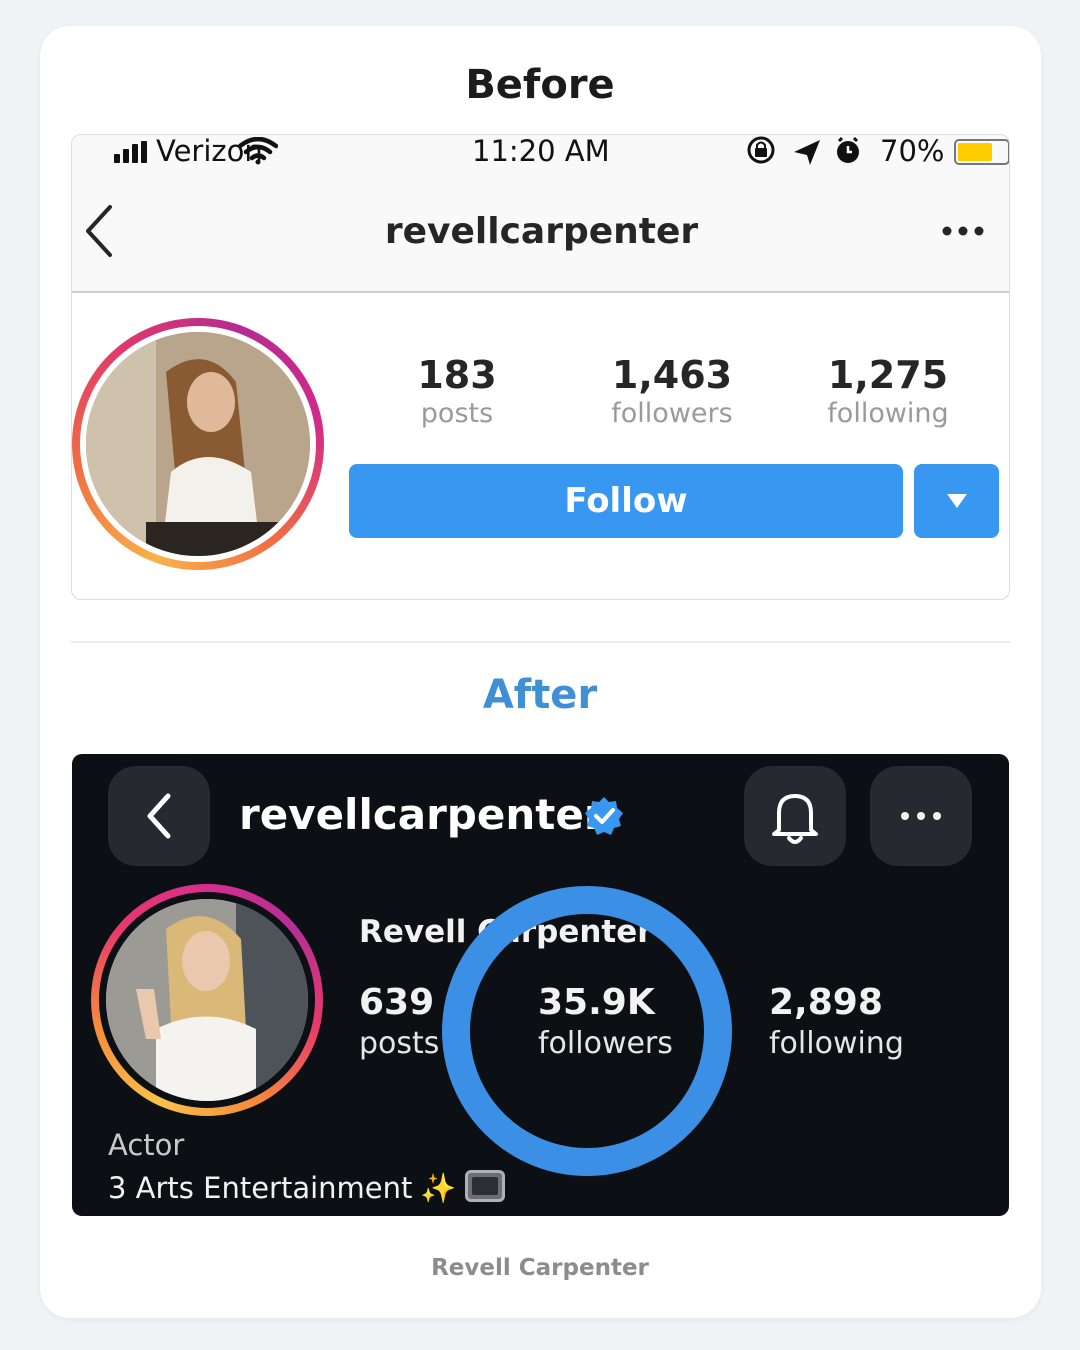  Describe the element at coordinates (457, 392) in the screenshot. I see `stat-posts: 183 posts` at that location.